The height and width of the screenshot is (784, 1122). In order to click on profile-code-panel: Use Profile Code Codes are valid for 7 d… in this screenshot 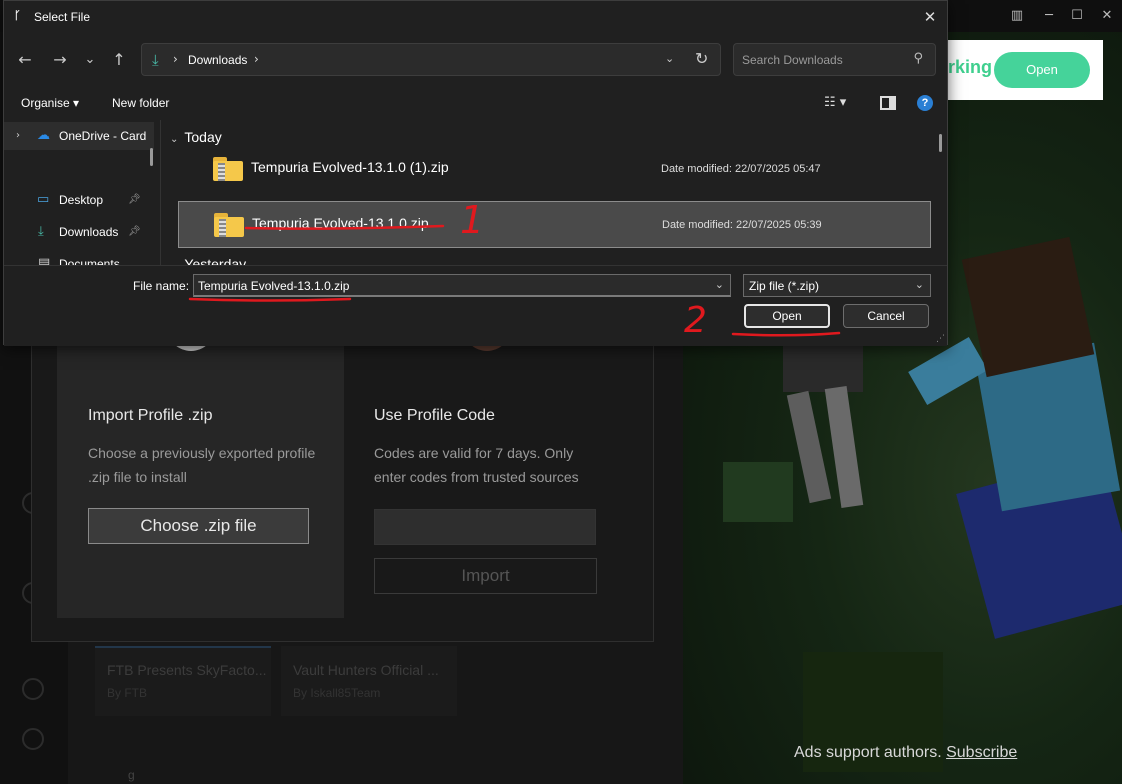, I will do `click(486, 464)`.